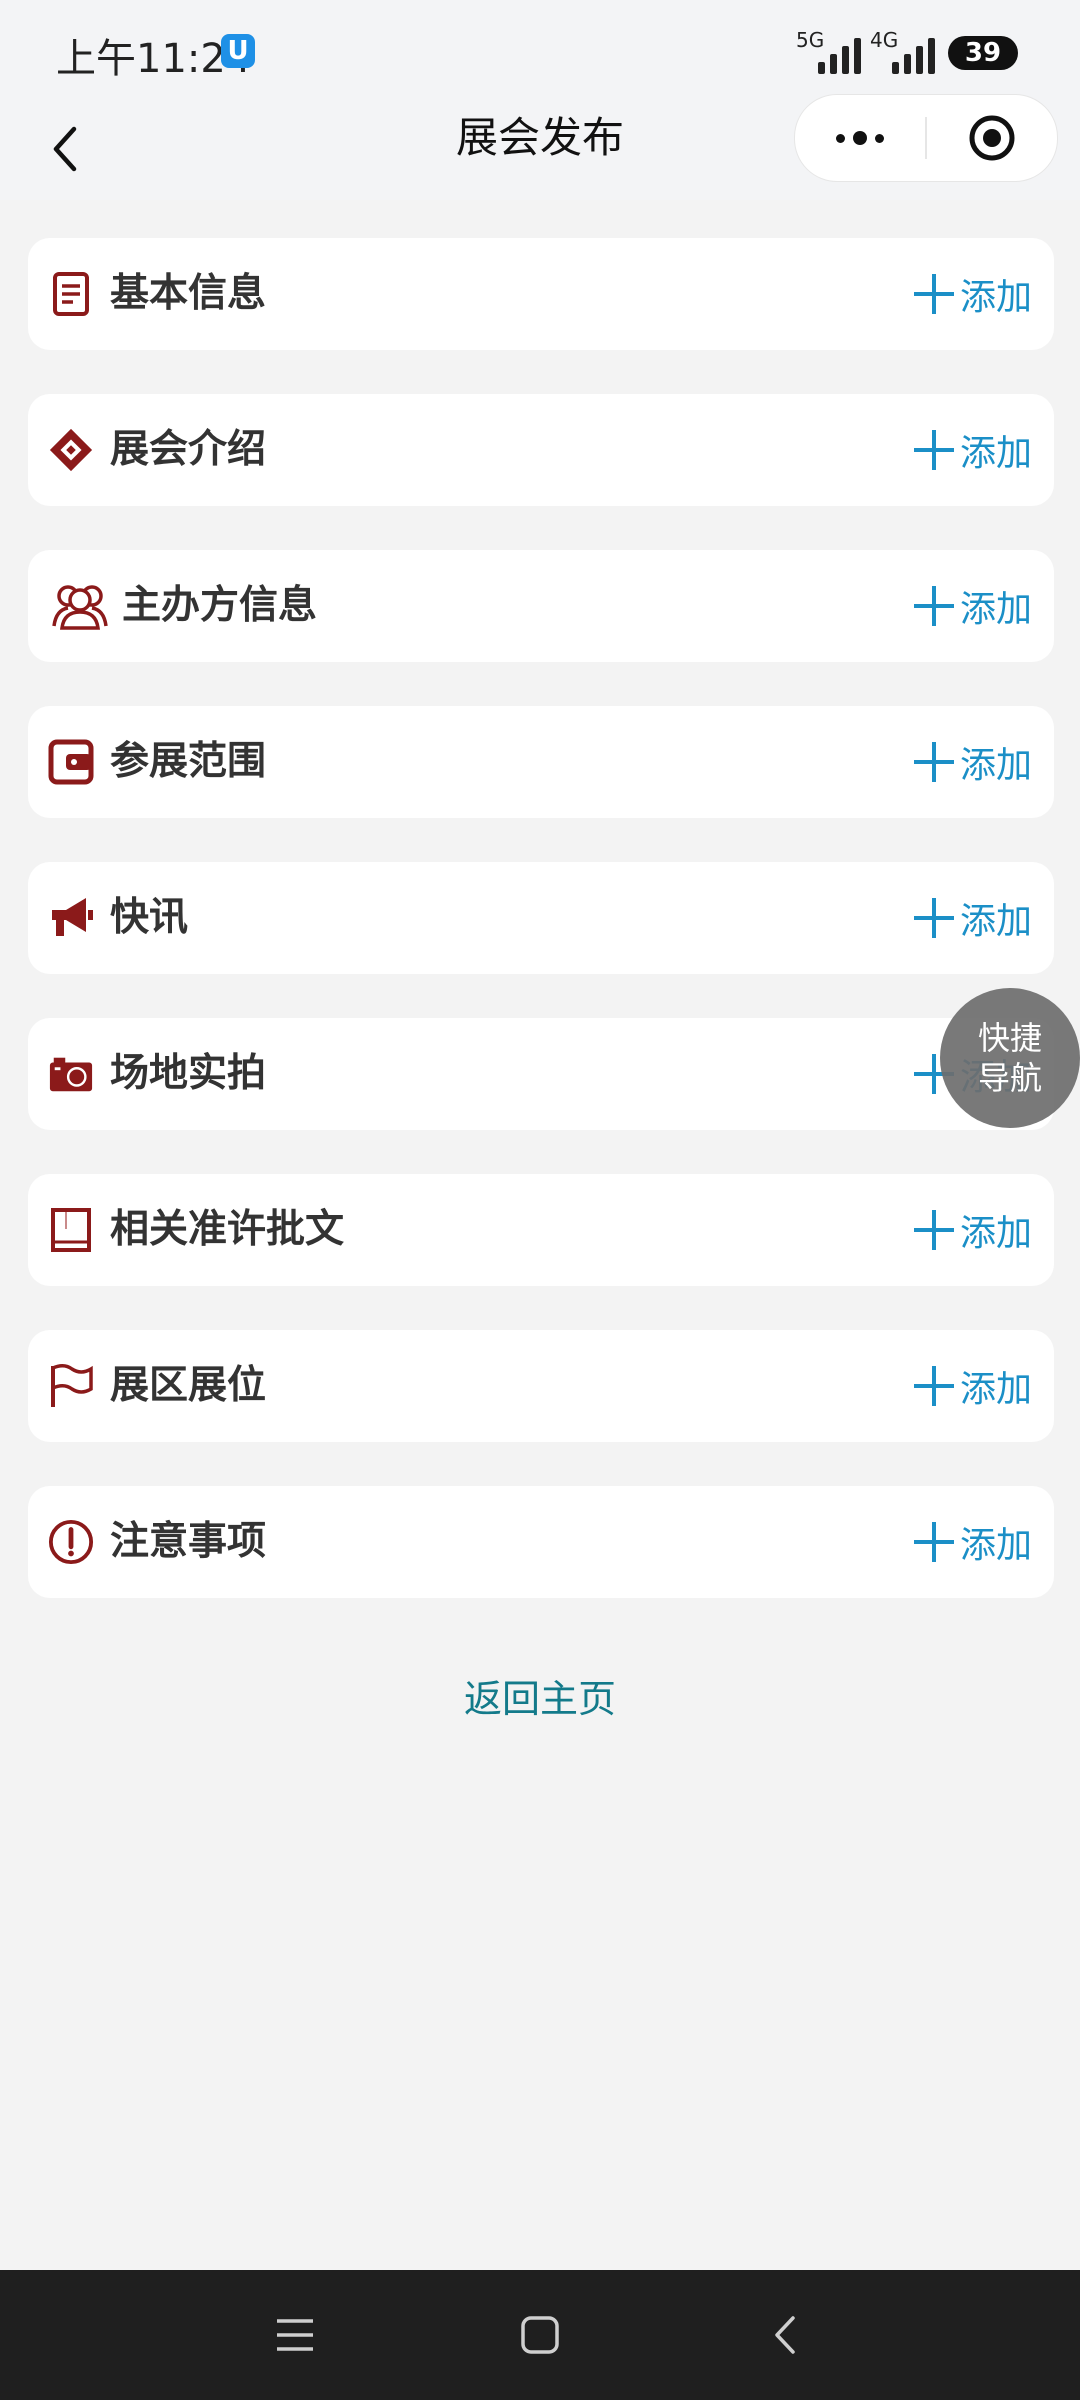 This screenshot has width=1080, height=2400. Describe the element at coordinates (840, 138) in the screenshot. I see `more-dots-icon` at that location.